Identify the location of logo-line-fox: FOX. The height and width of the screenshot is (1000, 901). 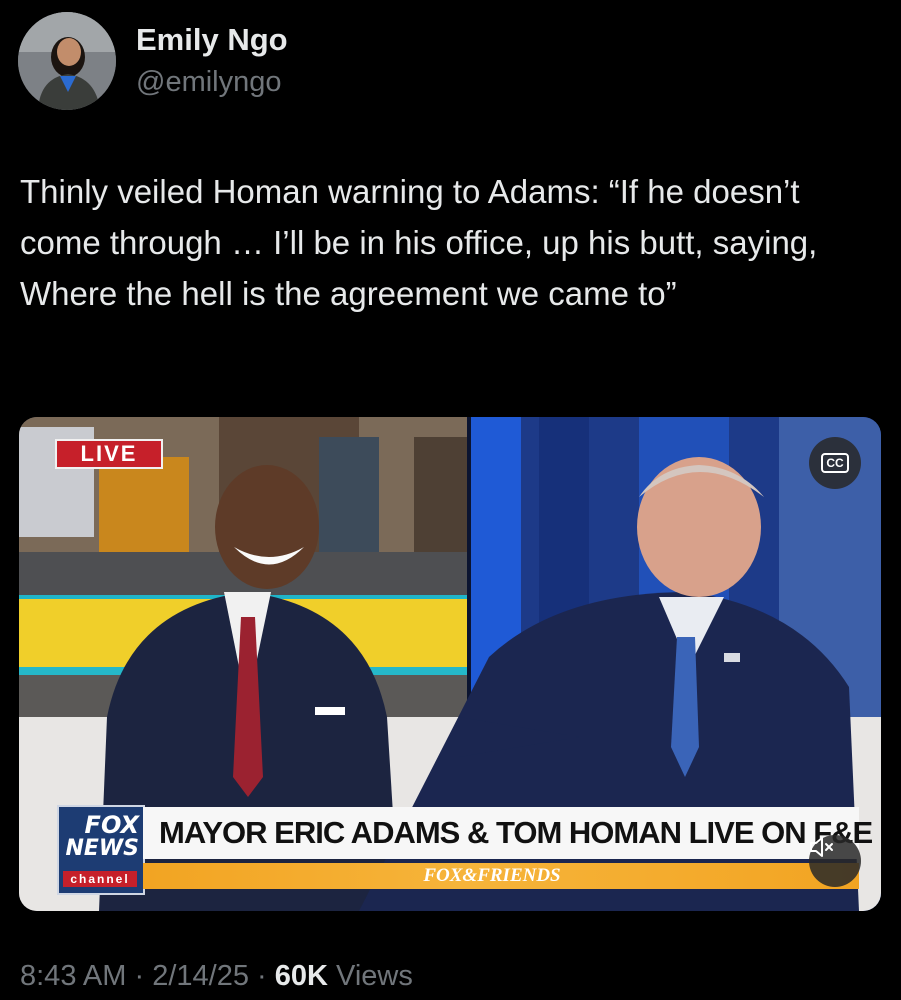
(111, 825).